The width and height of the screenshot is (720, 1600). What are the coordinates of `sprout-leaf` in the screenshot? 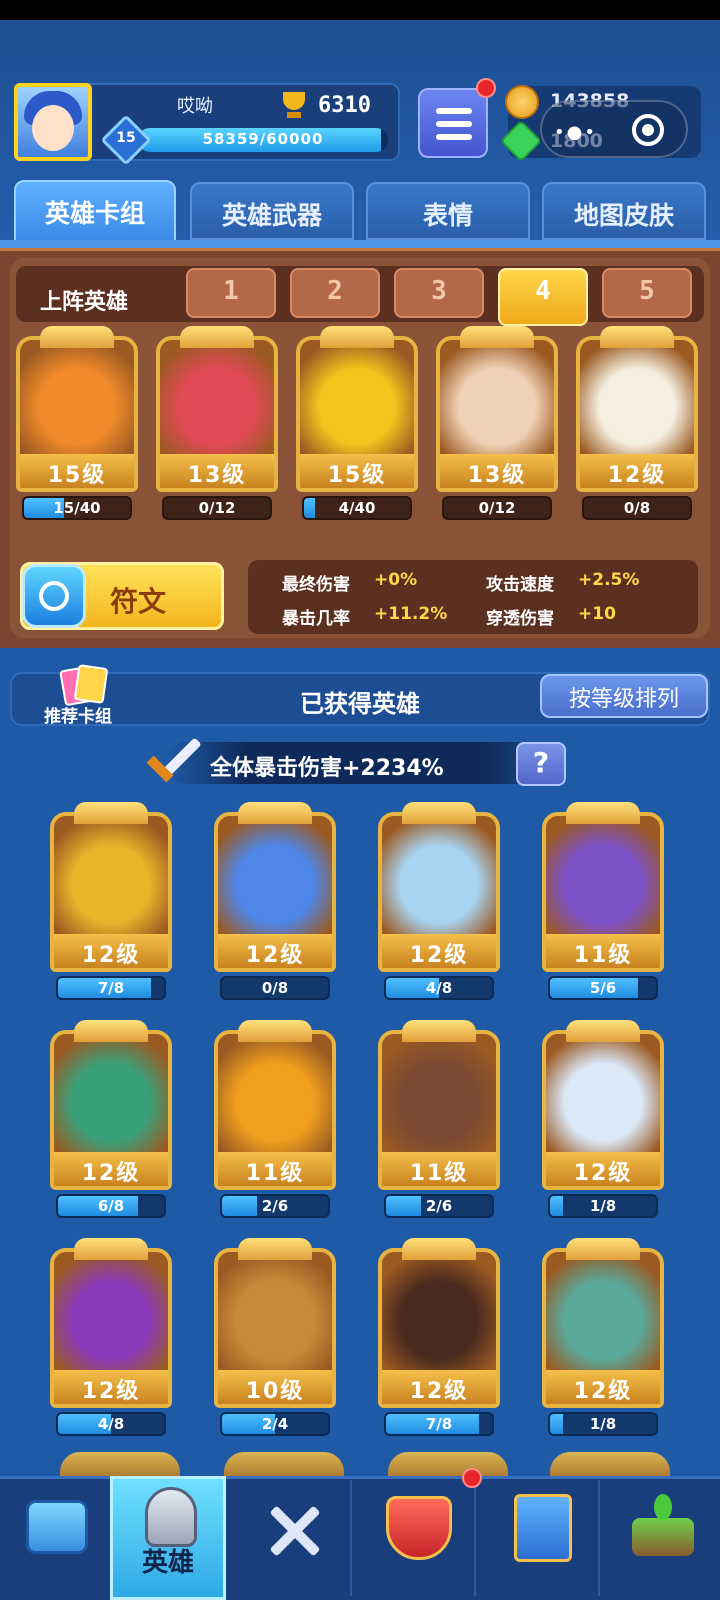 It's located at (663, 1507).